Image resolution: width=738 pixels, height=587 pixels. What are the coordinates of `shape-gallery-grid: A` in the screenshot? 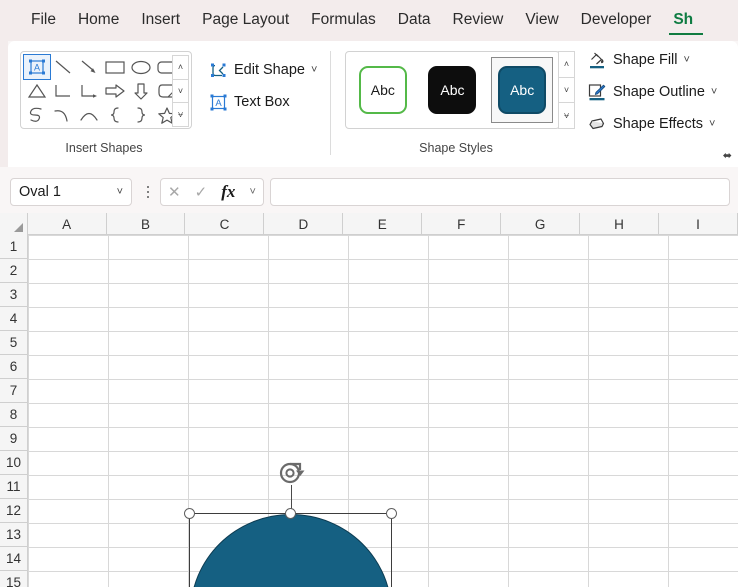 It's located at (106, 90).